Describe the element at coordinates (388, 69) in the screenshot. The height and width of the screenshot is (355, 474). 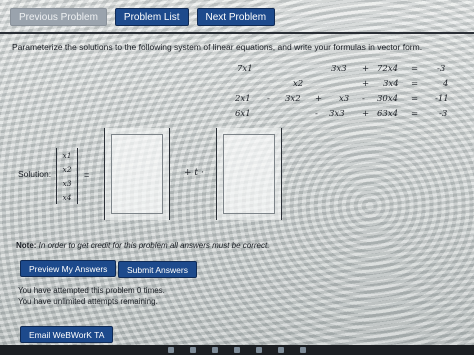
I see `term: 72x4` at that location.